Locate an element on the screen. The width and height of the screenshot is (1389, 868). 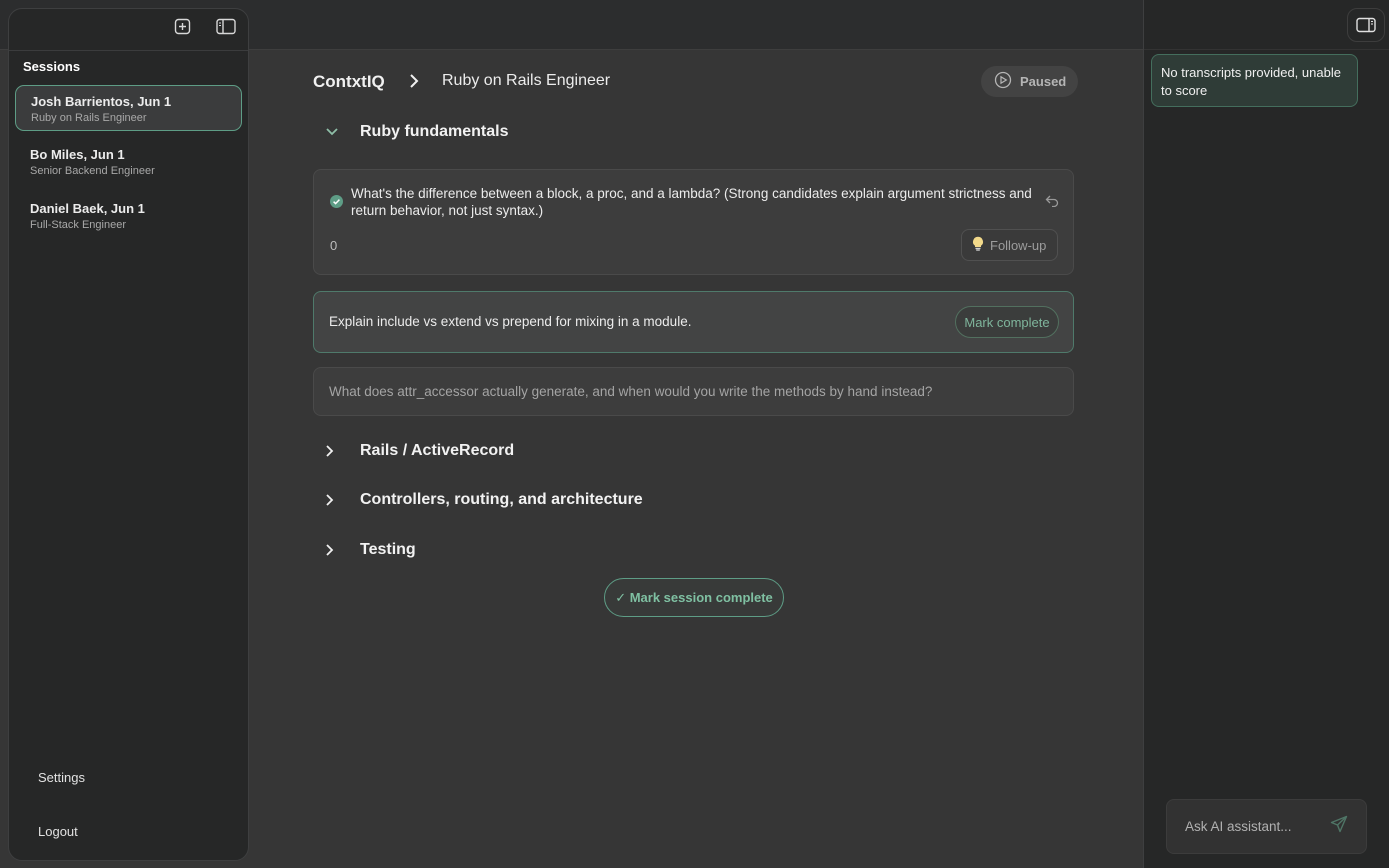
session-name: Josh Barrientos, Jun 1 is located at coordinates (101, 101).